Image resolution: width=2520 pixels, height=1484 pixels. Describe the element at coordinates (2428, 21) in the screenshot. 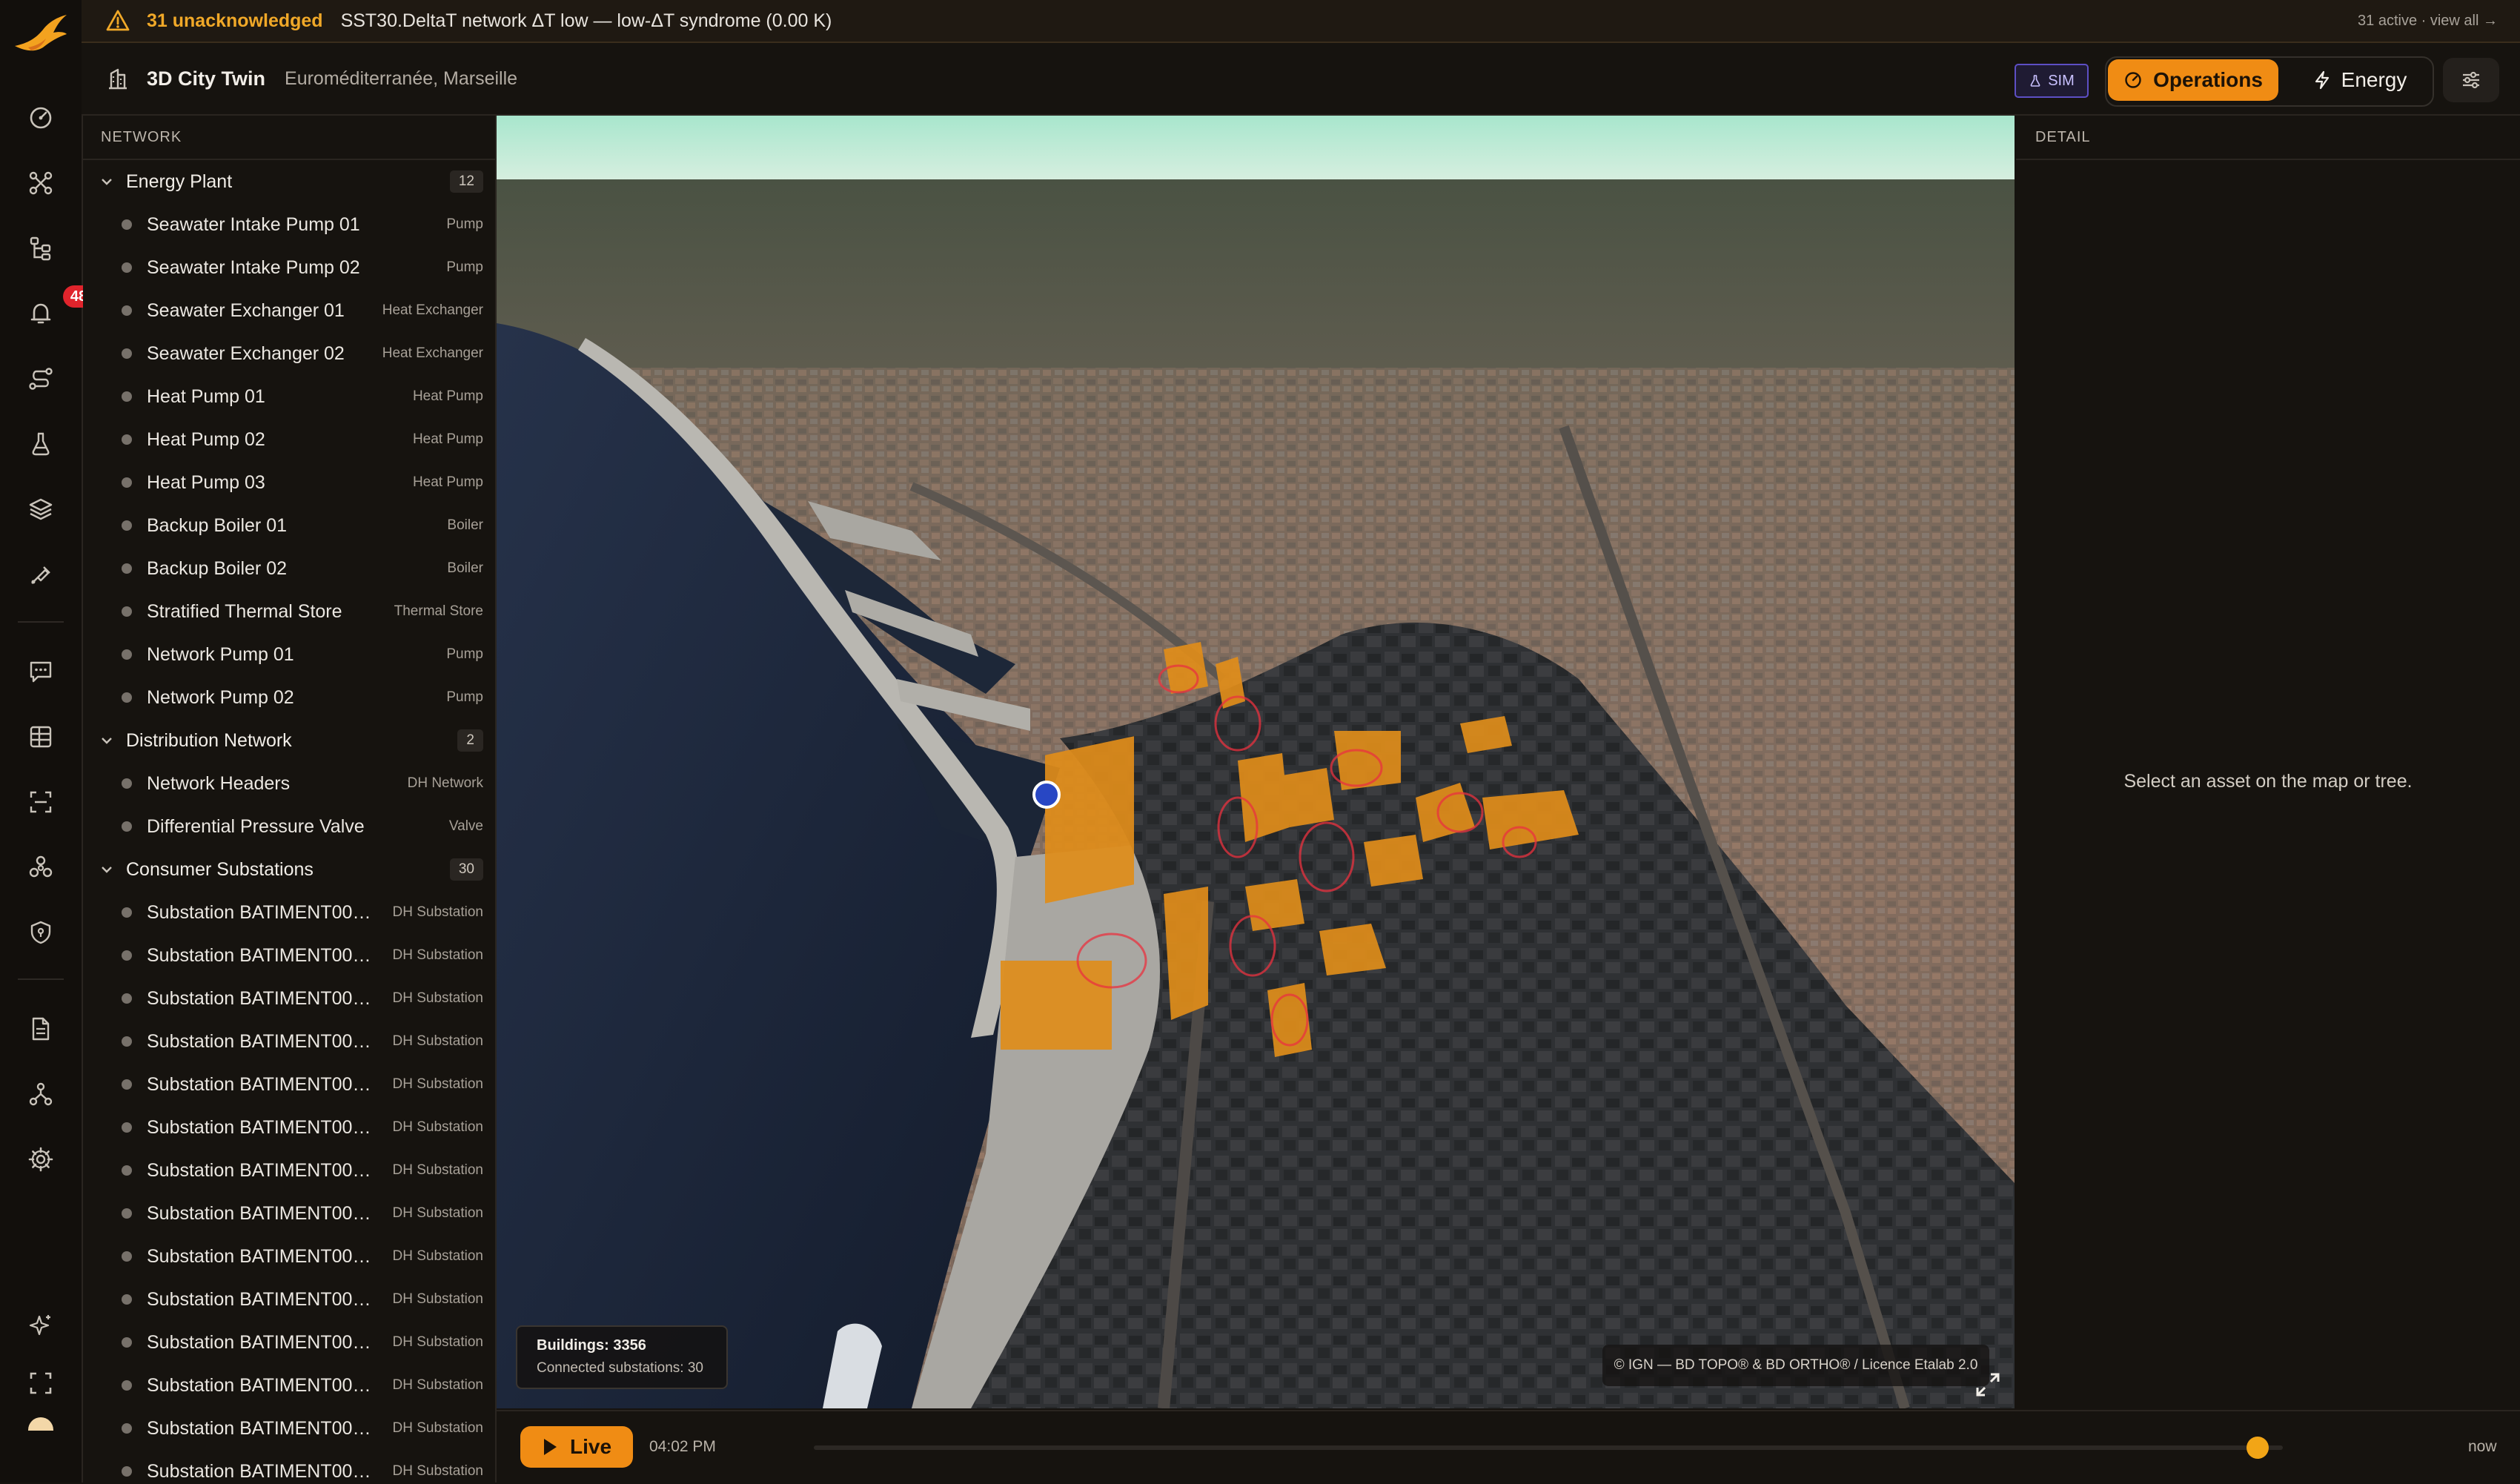

I see `view-all-link: 31 active · view all →` at that location.